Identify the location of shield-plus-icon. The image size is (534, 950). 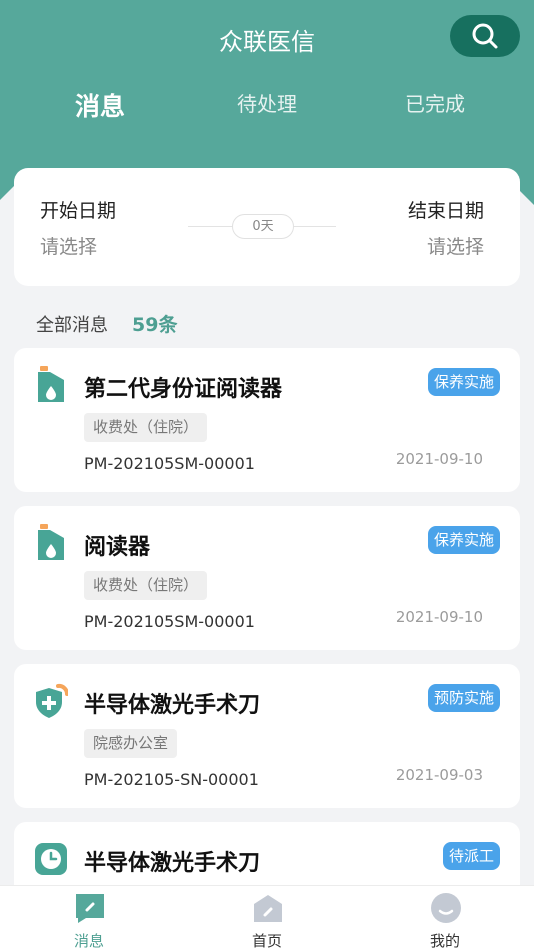
(52, 700).